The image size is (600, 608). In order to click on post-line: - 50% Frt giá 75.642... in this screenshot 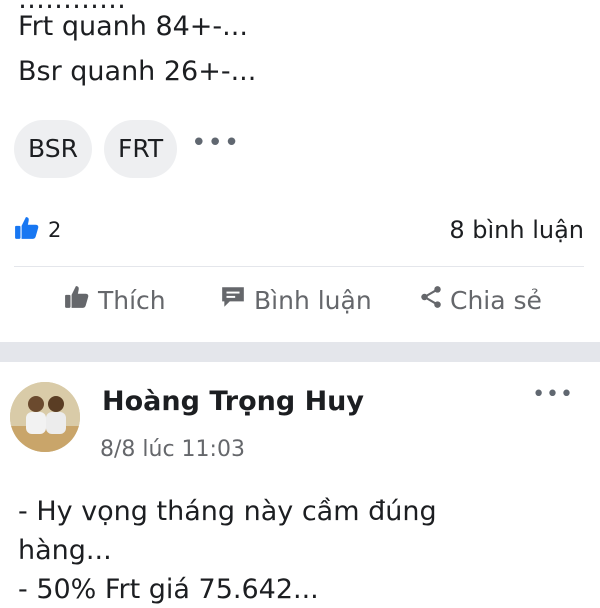, I will do `click(168, 589)`.